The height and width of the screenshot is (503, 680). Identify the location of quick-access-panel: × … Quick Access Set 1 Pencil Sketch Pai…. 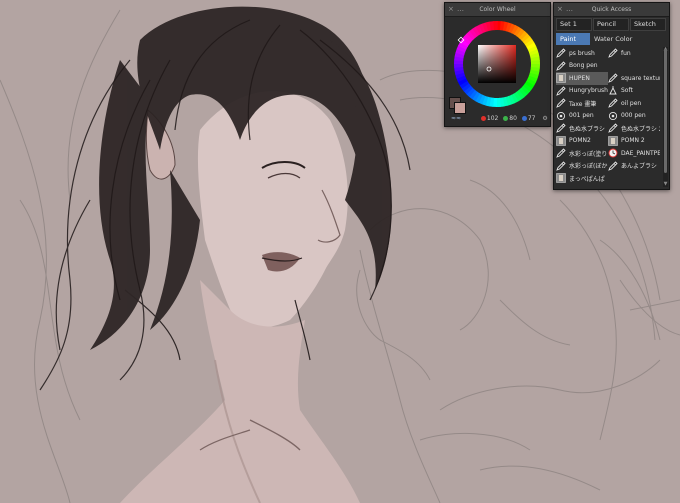
(611, 96).